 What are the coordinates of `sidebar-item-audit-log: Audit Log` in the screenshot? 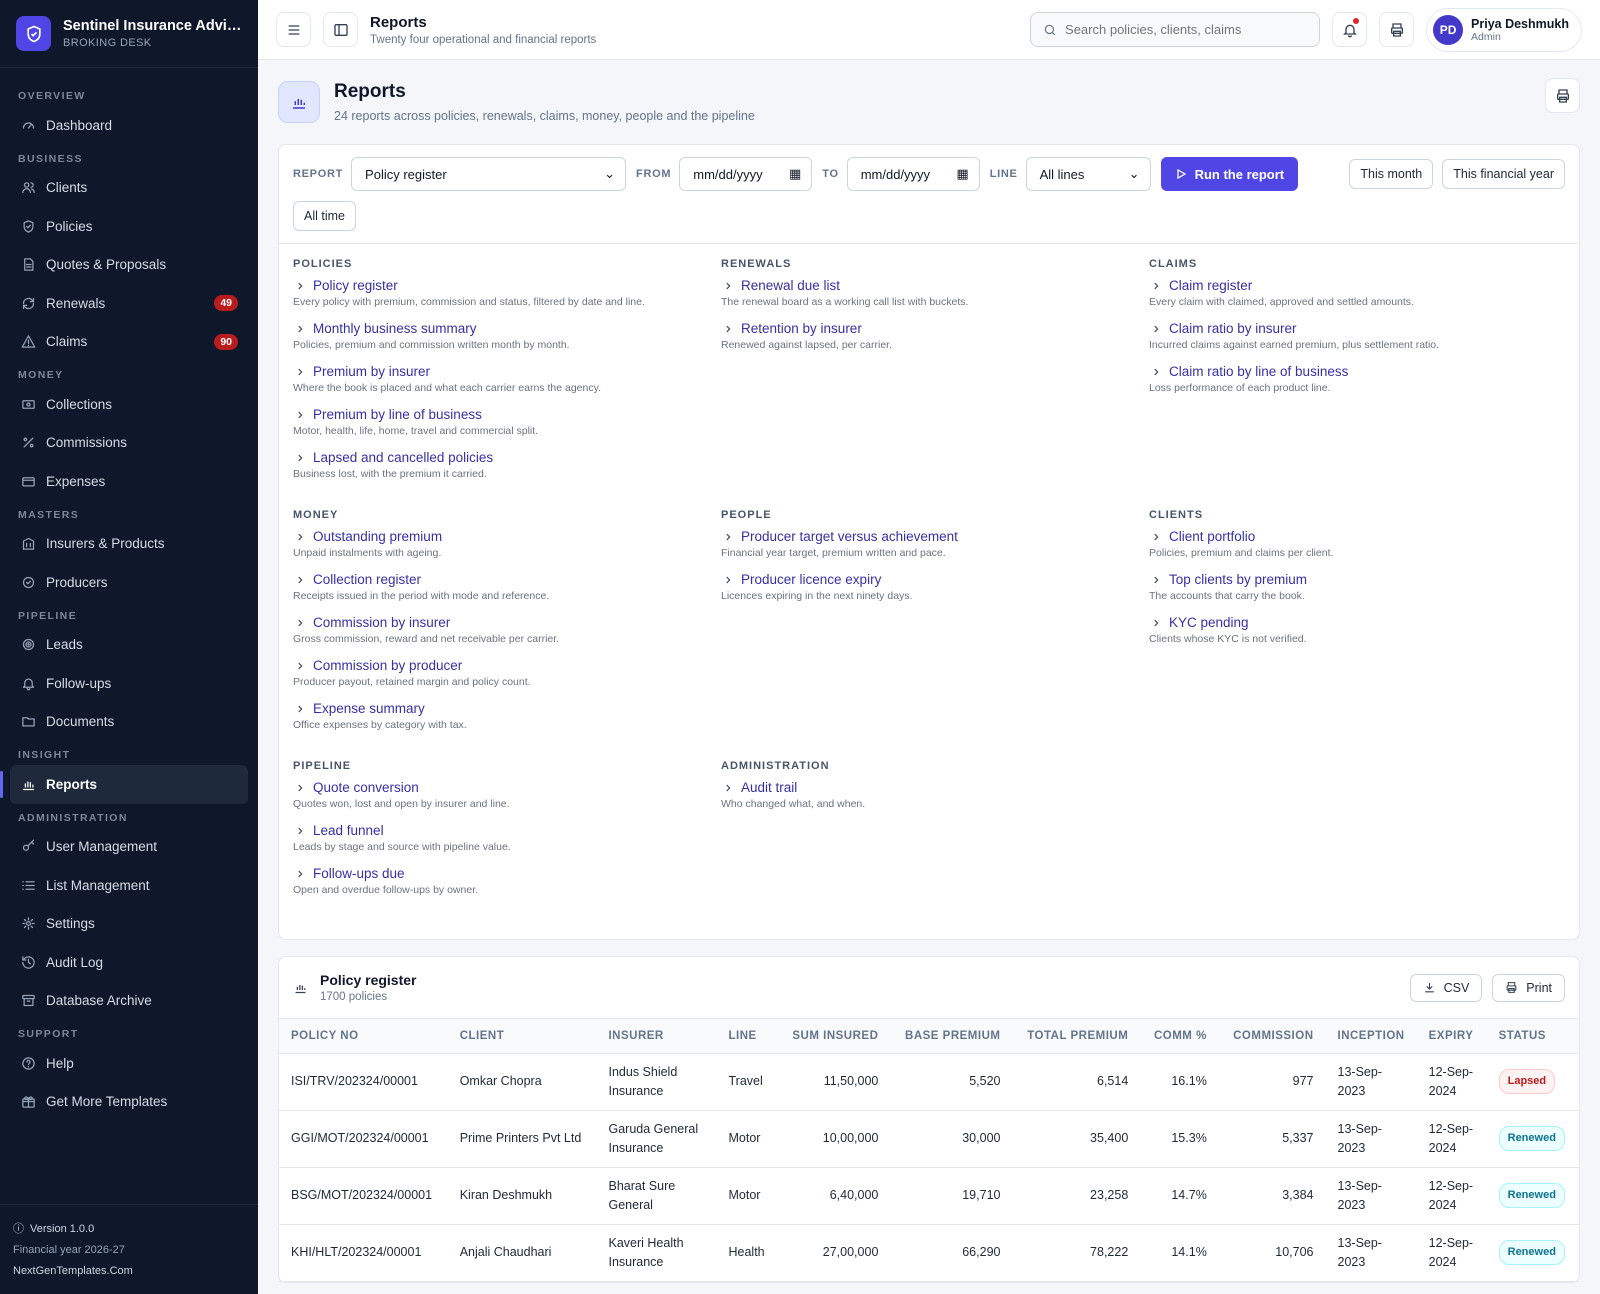 It's located at (129, 962).